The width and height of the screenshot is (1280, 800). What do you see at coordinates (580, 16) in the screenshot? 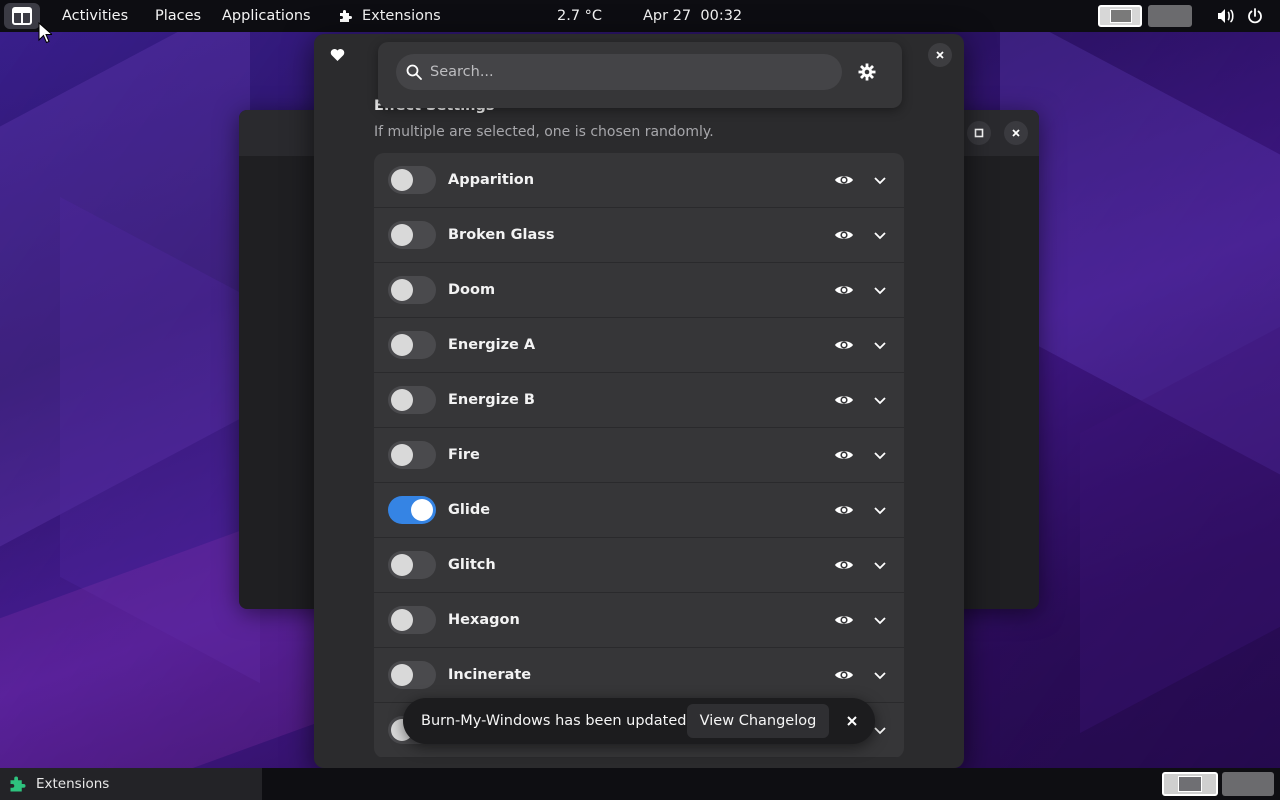
I see `weather-text: 2.7 °C` at bounding box center [580, 16].